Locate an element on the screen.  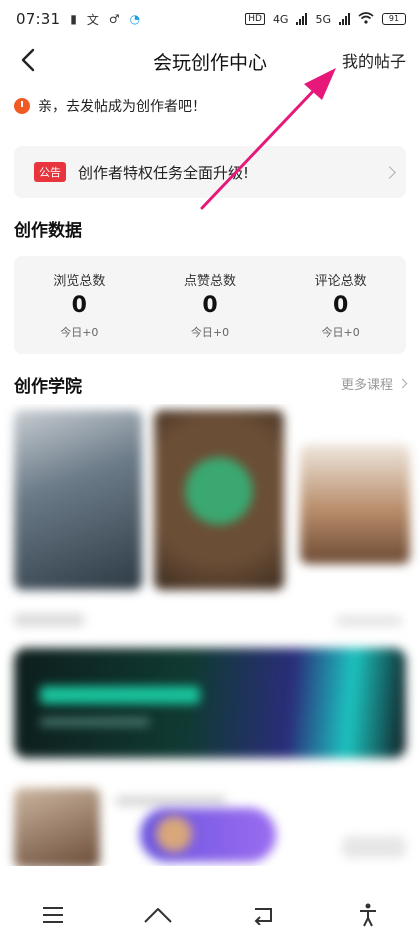
announcement-badge: 公告 is located at coordinates (50, 172).